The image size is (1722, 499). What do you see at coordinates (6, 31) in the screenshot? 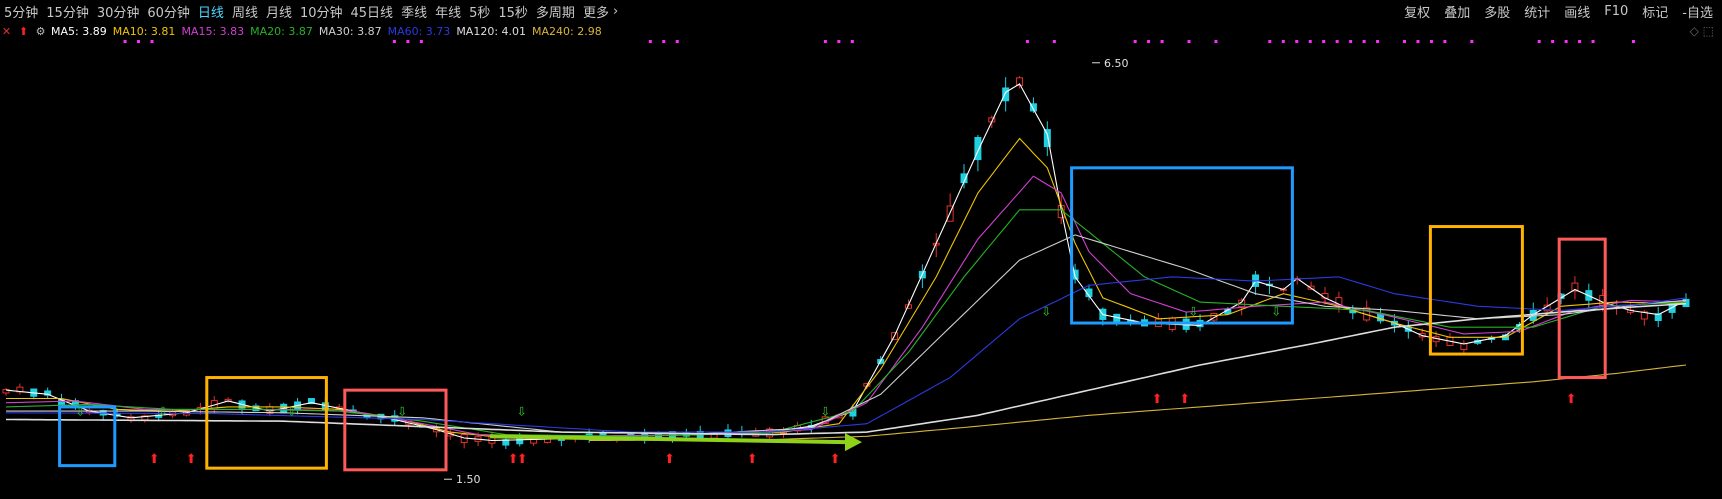
I see `close-icon: ✕` at bounding box center [6, 31].